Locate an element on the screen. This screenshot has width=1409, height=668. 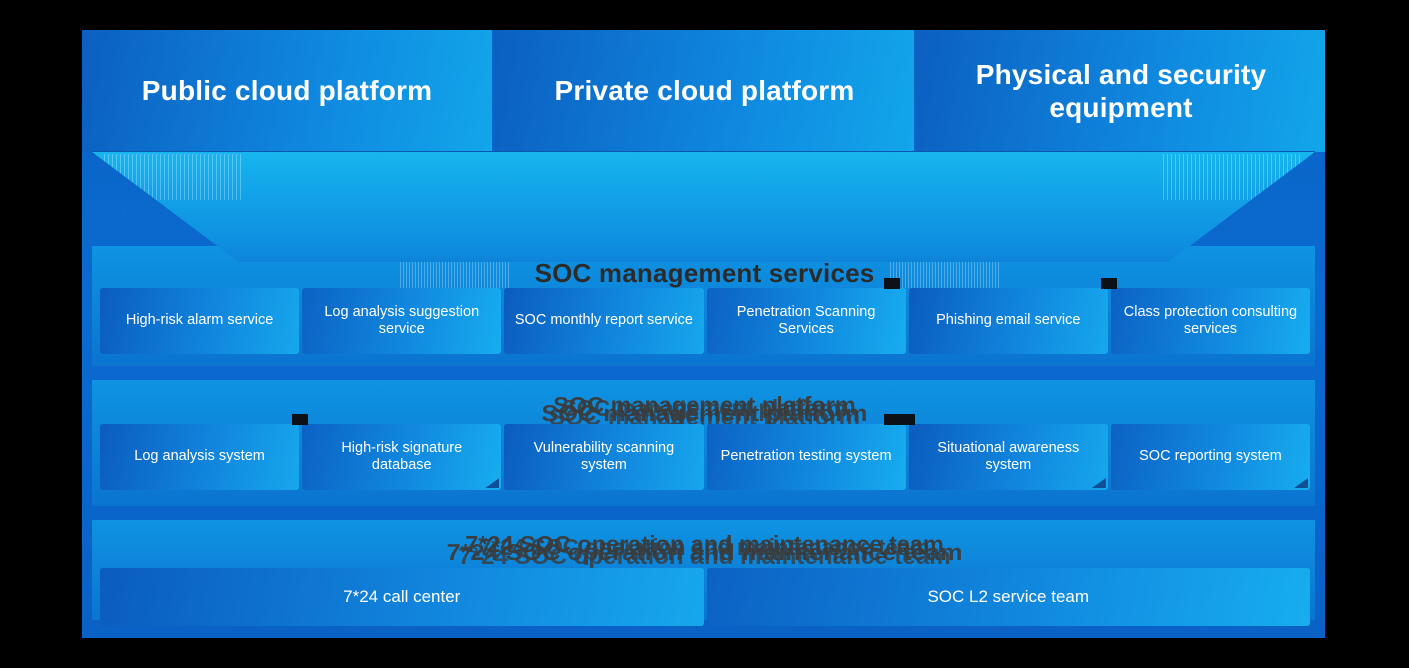
team-card-call-center: 7*24 call center is located at coordinates (402, 597).